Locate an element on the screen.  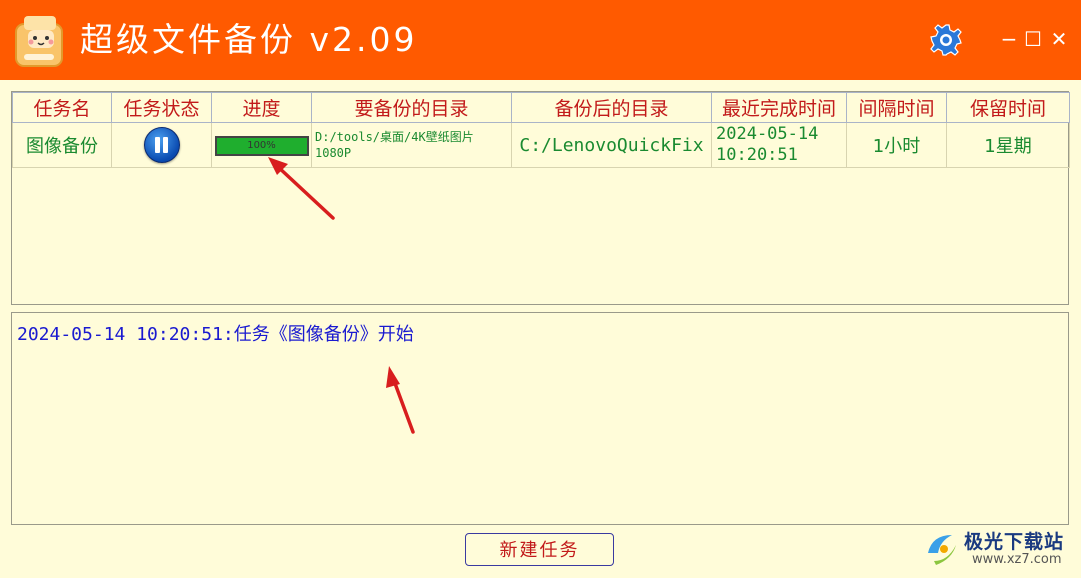
watermark-url: www.xz7.com is located at coordinates (1017, 559).